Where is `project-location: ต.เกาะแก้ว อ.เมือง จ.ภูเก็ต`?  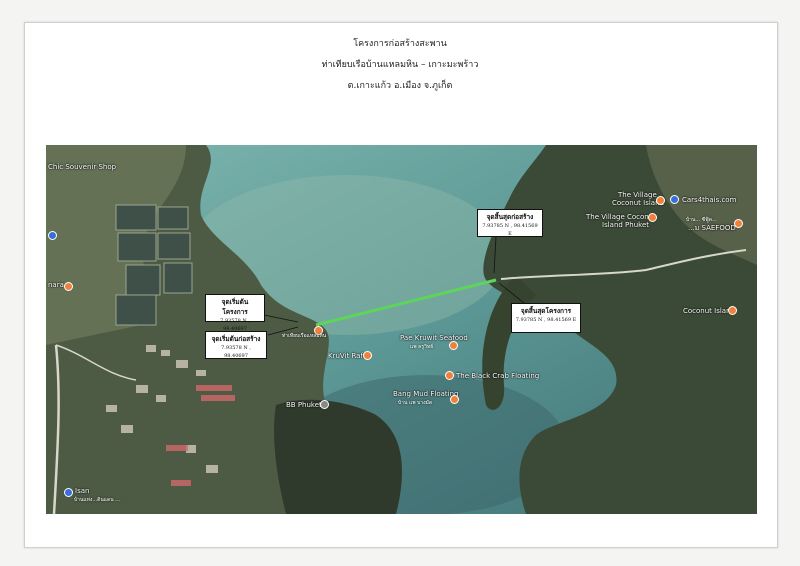
project-location: ต.เกาะแก้ว อ.เมือง จ.ภูเก็ต is located at coordinates (400, 86).